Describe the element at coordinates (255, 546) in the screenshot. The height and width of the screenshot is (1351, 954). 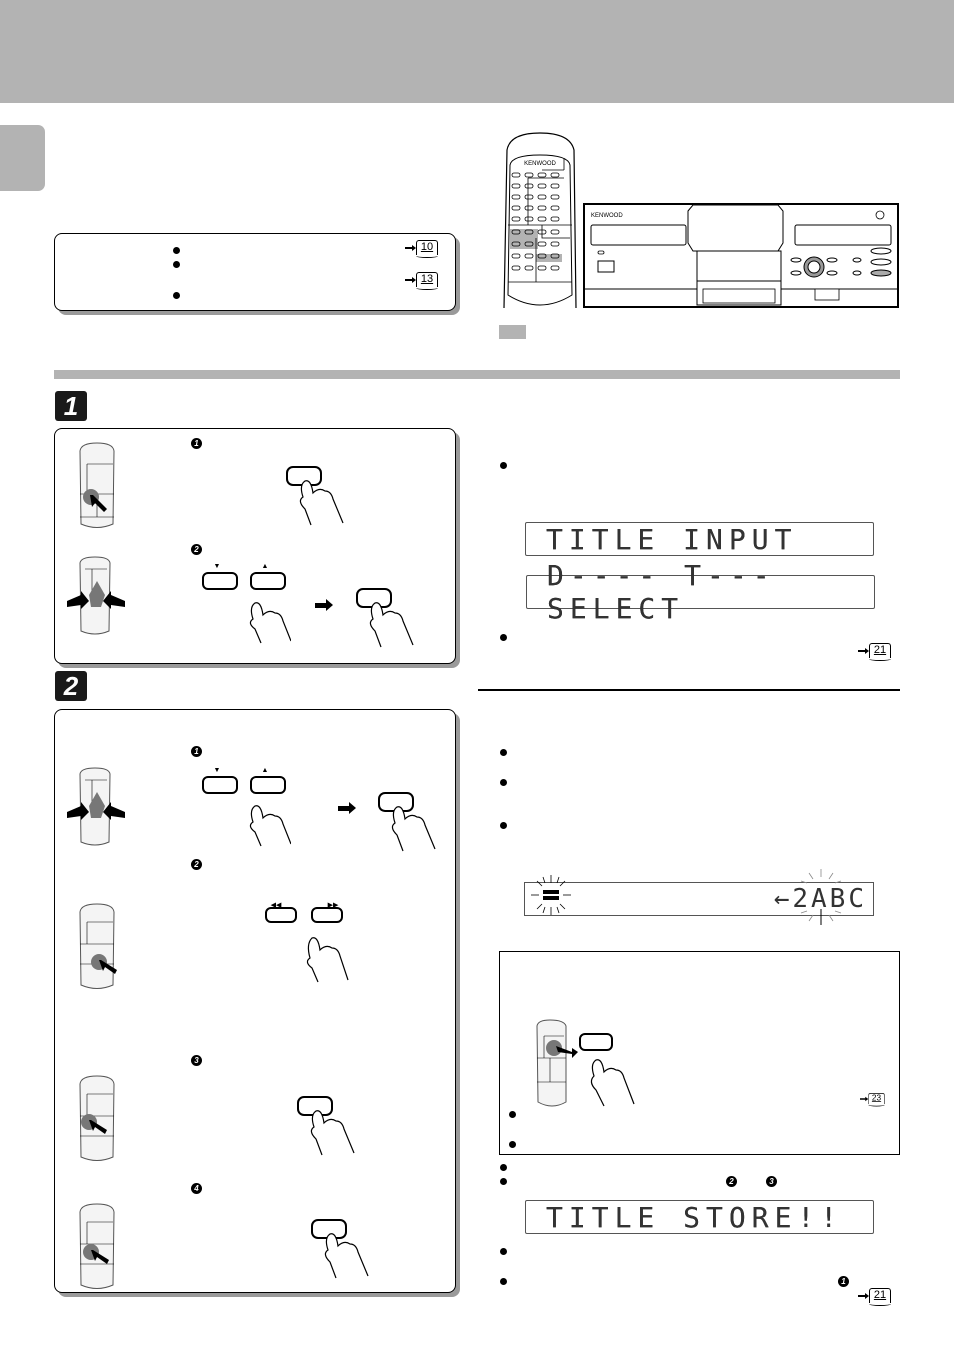
I see `step-1-box: 1 2 ▼ ▲` at that location.